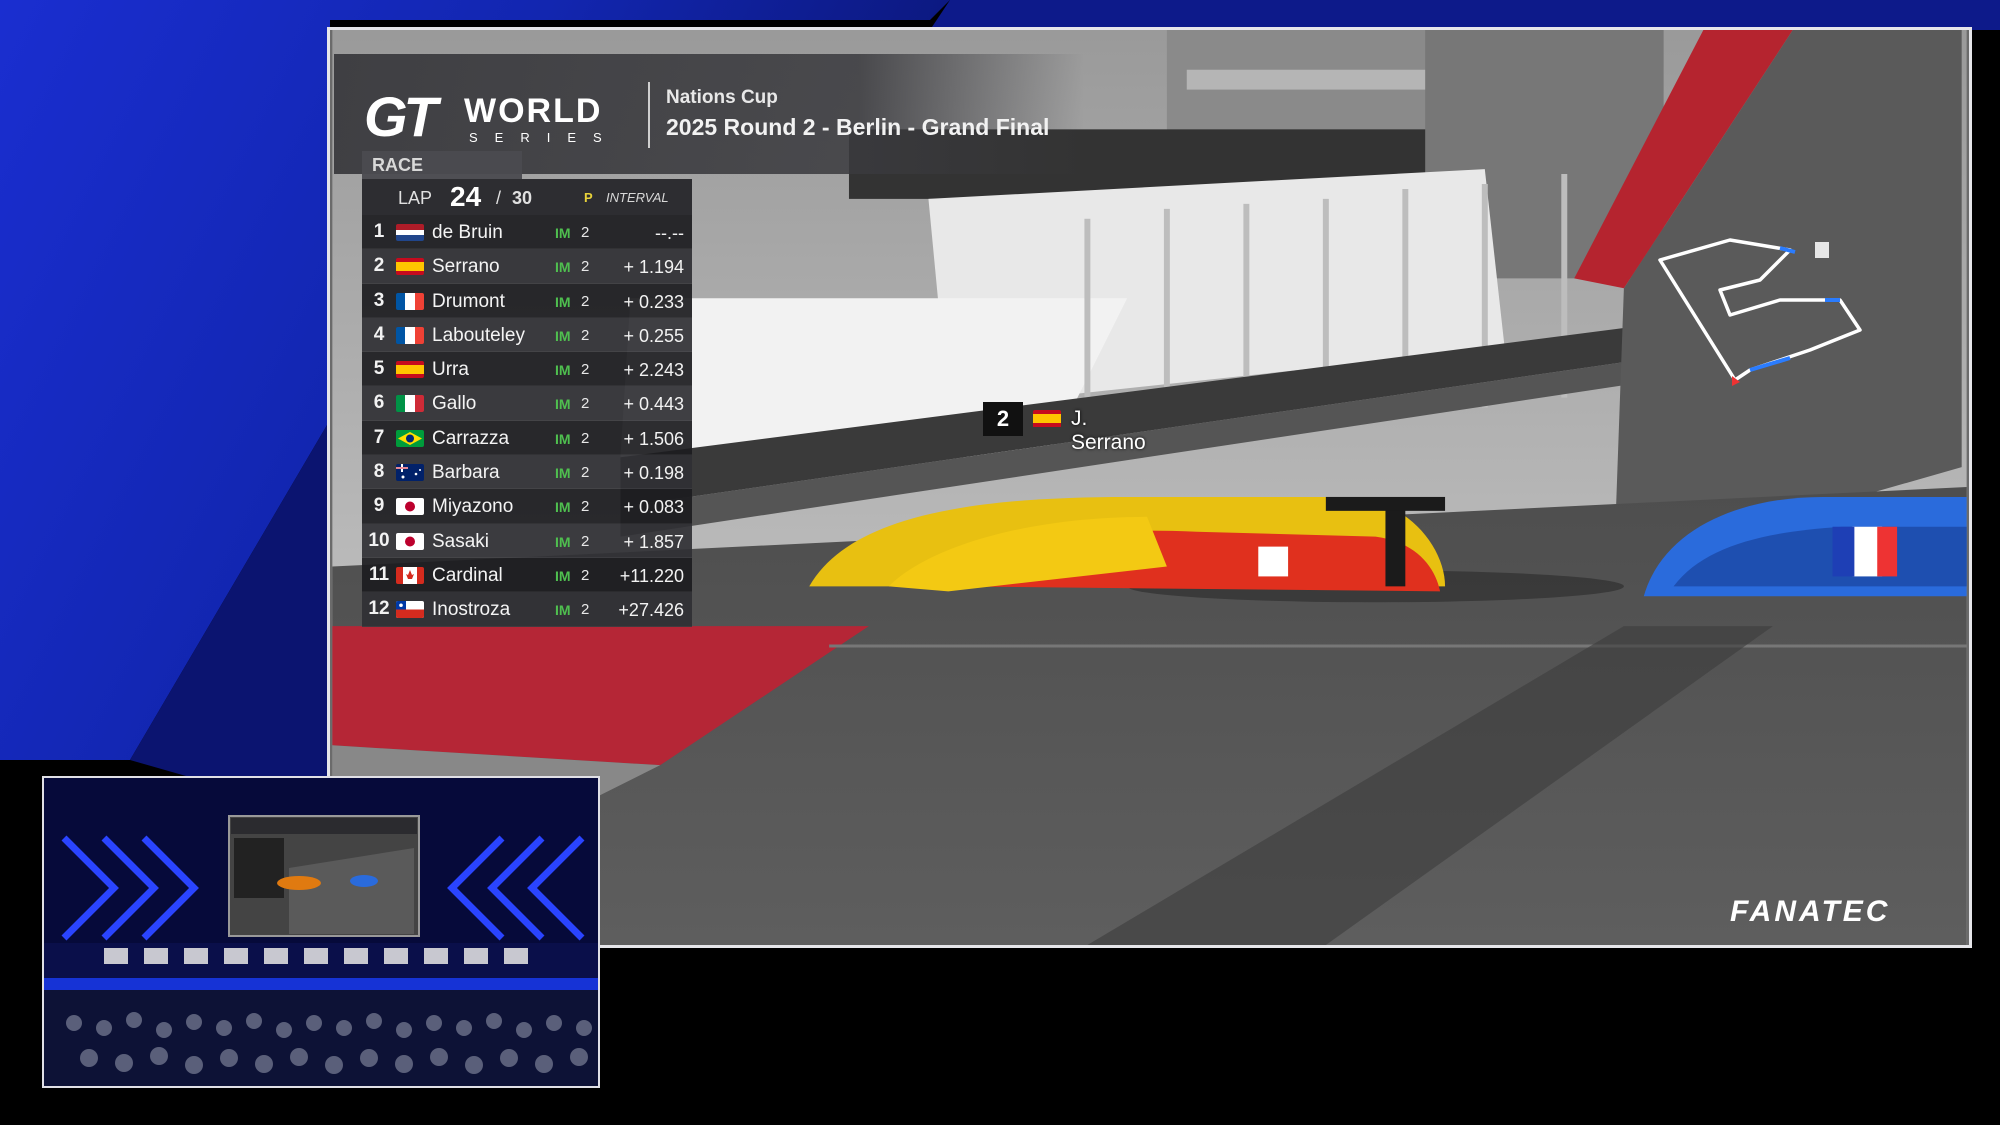  Describe the element at coordinates (379, 609) in the screenshot. I see `row-position: 12` at that location.